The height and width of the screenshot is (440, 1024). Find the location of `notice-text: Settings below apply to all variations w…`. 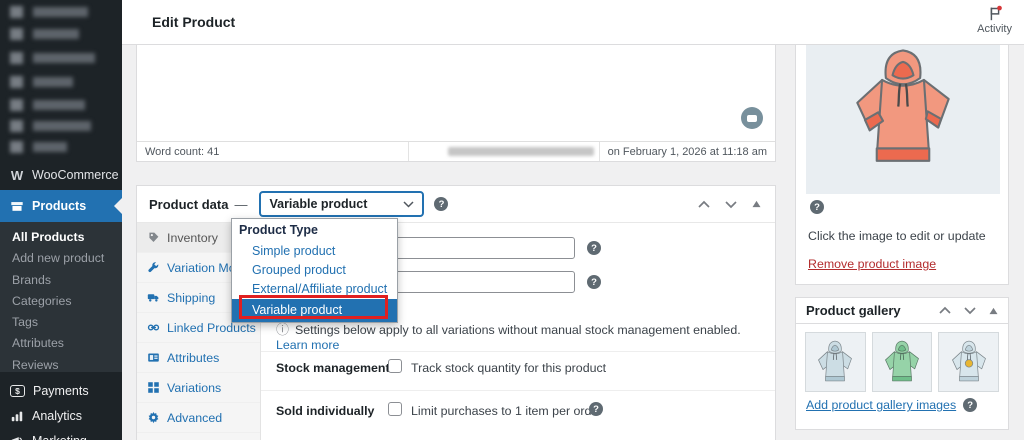

notice-text: Settings below apply to all variations w… is located at coordinates (518, 330).